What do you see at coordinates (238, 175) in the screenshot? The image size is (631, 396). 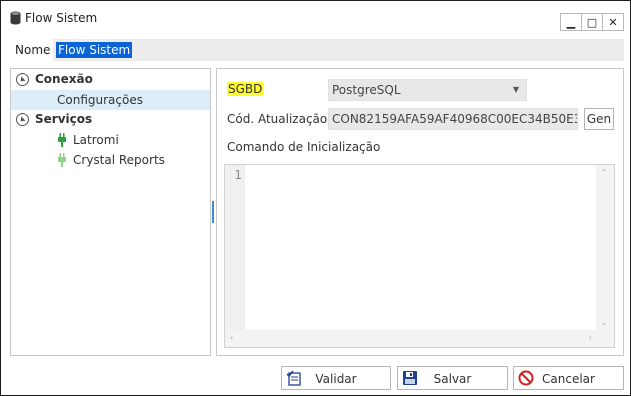 I see `line-number: 1` at bounding box center [238, 175].